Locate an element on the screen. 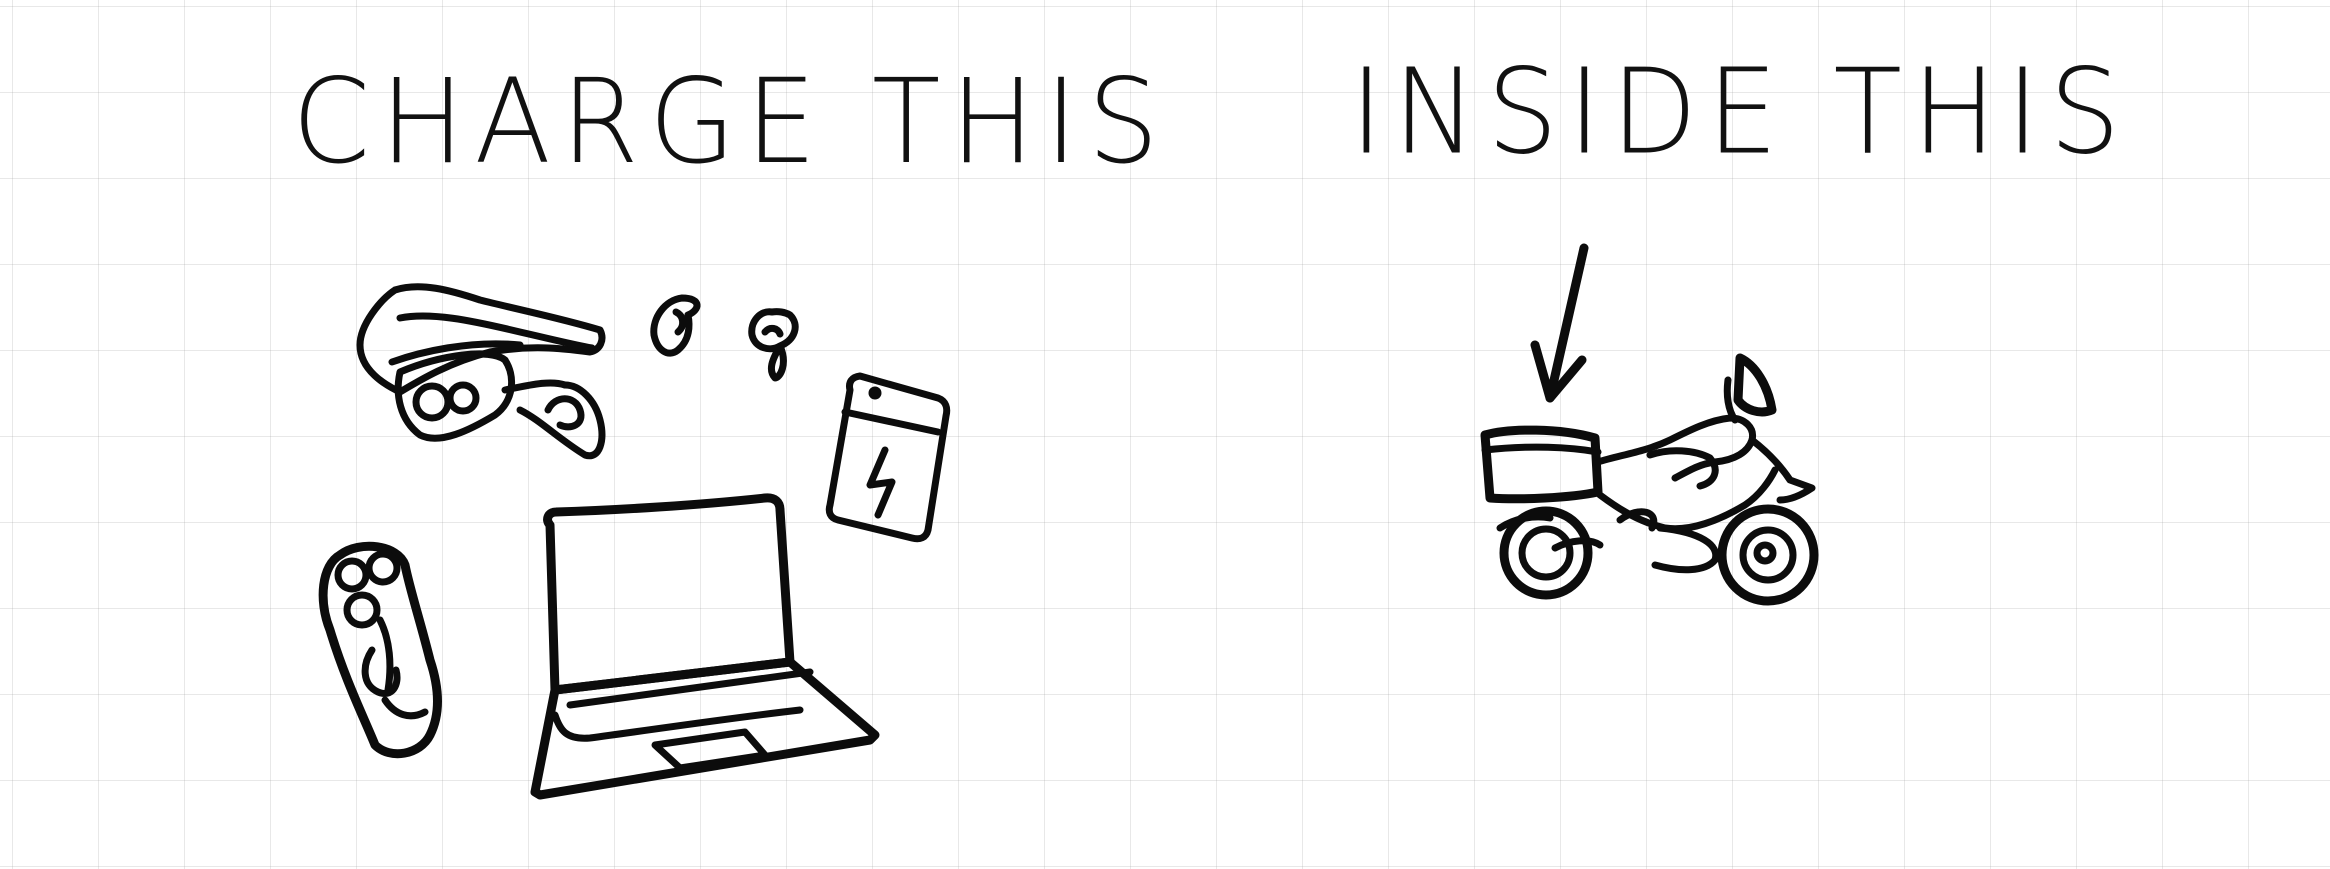 This screenshot has width=2330, height=869. motorcycle-icon is located at coordinates (1649, 479).